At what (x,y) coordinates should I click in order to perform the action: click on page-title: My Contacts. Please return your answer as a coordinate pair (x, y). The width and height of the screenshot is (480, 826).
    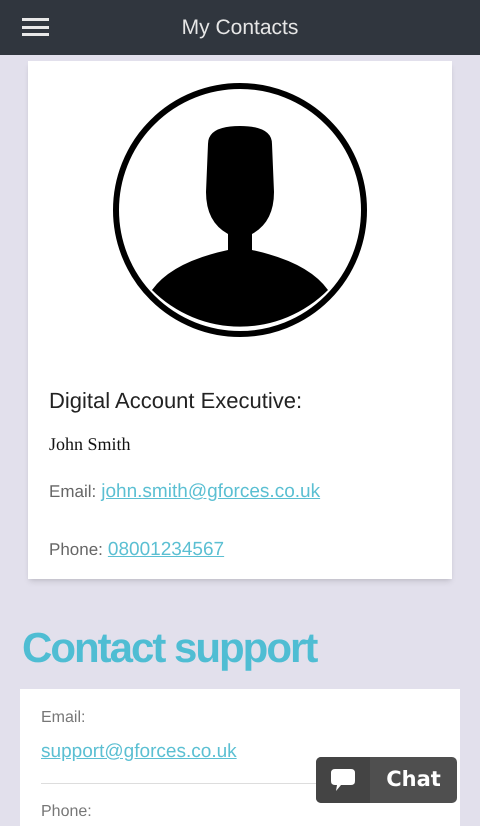
    Looking at the image, I should click on (240, 27).